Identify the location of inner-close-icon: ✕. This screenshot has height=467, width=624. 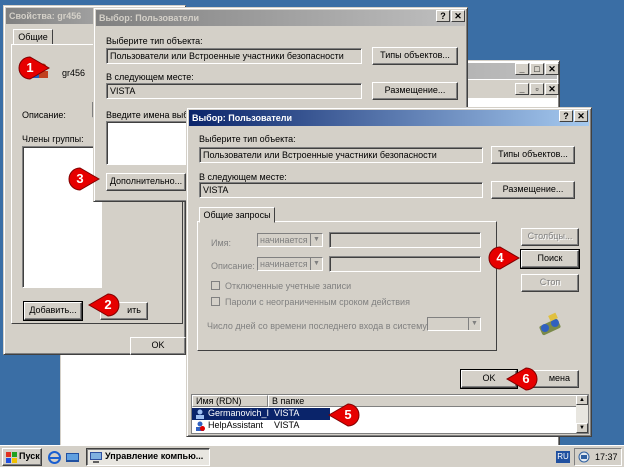
(552, 89).